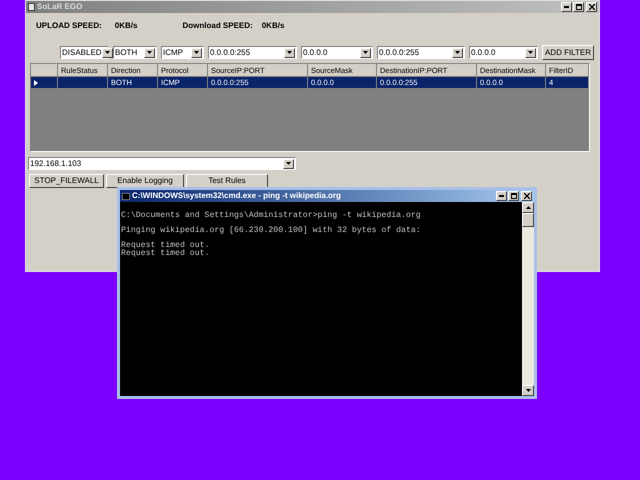 This screenshot has width=640, height=480. I want to click on row-pointer-icon, so click(36, 83).